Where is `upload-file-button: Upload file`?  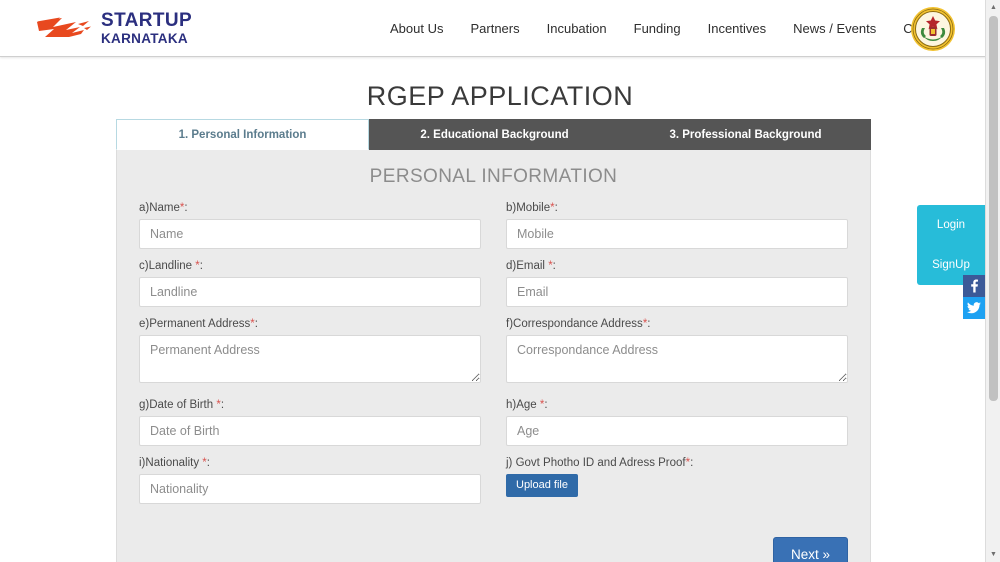 upload-file-button: Upload file is located at coordinates (542, 485).